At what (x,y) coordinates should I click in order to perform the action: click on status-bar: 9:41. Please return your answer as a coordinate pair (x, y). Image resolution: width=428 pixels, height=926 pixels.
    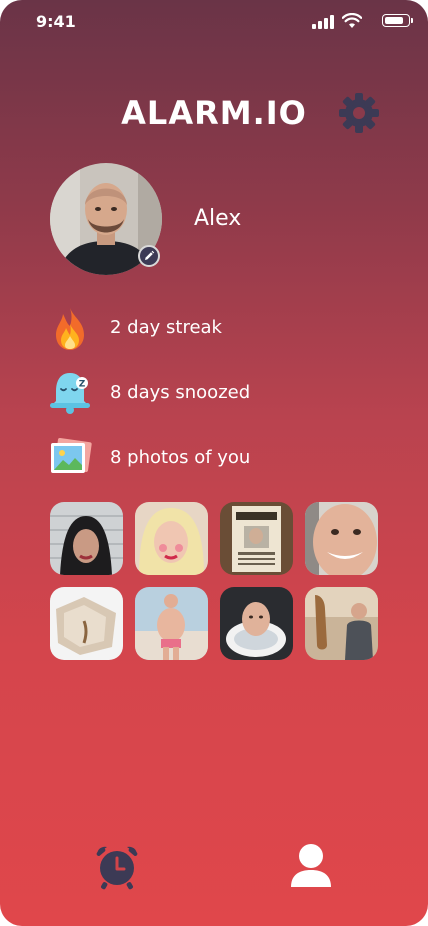
    Looking at the image, I should click on (214, 22).